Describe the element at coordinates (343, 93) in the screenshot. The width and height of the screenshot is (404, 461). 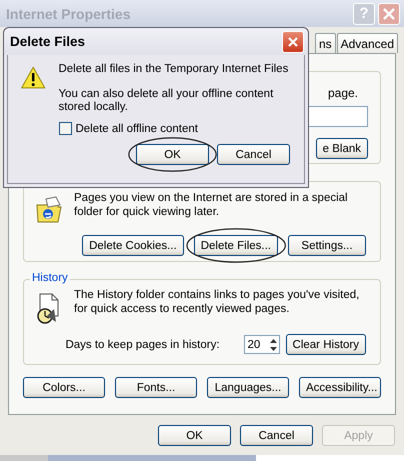
I see `home-page-text: page.` at that location.